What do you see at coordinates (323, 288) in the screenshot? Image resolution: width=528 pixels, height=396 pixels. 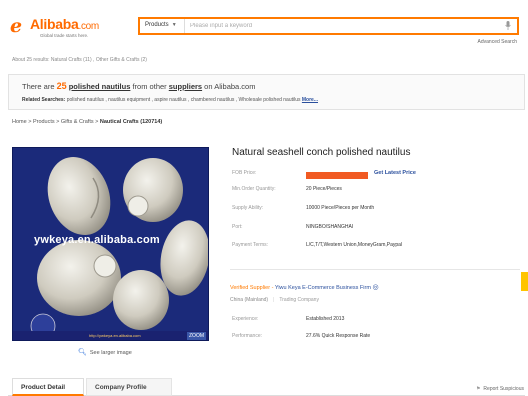 I see `supplier-firm-link: Yiwu Keya E-Commerce Business Firm` at bounding box center [323, 288].